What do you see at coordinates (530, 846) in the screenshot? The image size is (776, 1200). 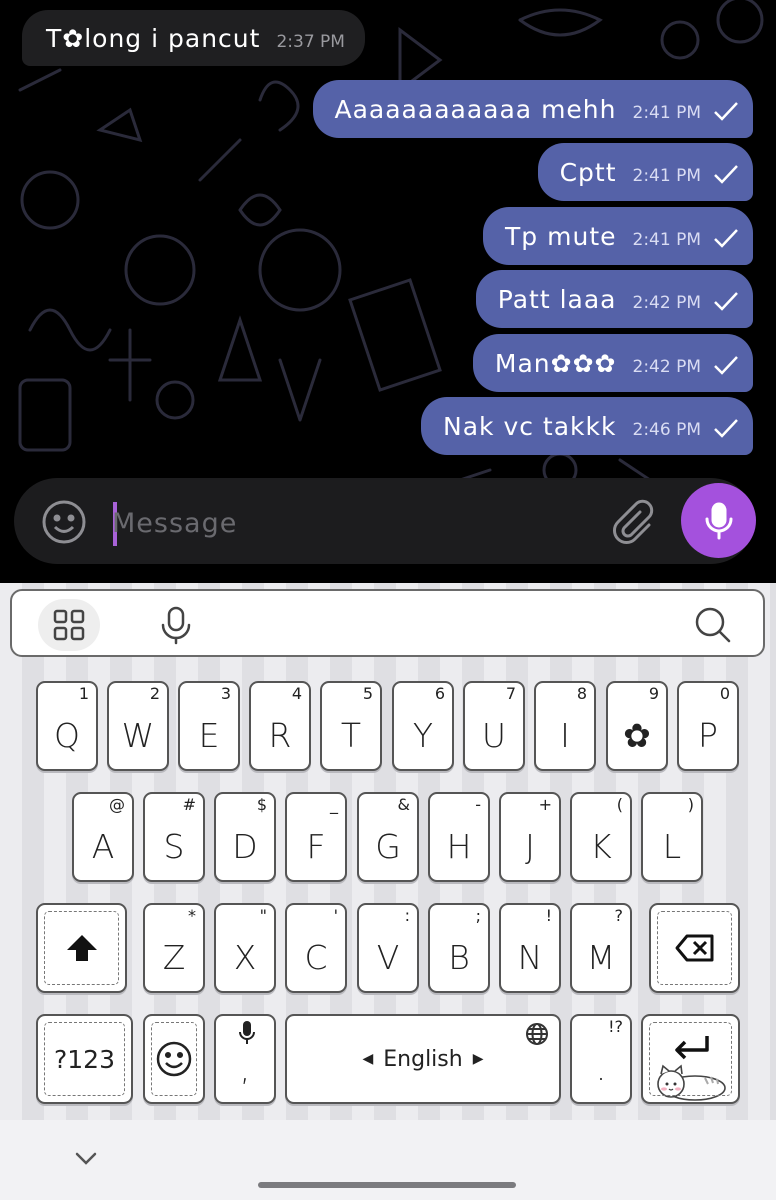 I see `key-label: J` at bounding box center [530, 846].